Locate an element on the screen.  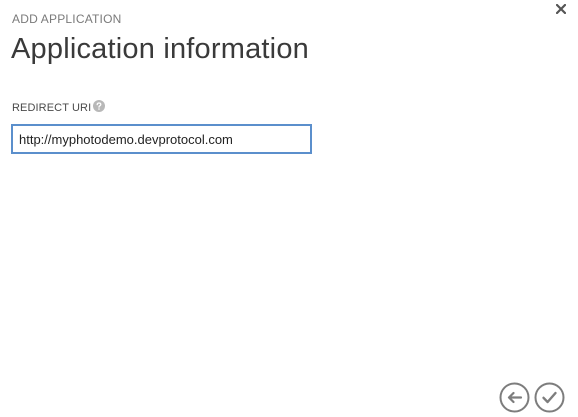
page-title: Application information is located at coordinates (160, 49).